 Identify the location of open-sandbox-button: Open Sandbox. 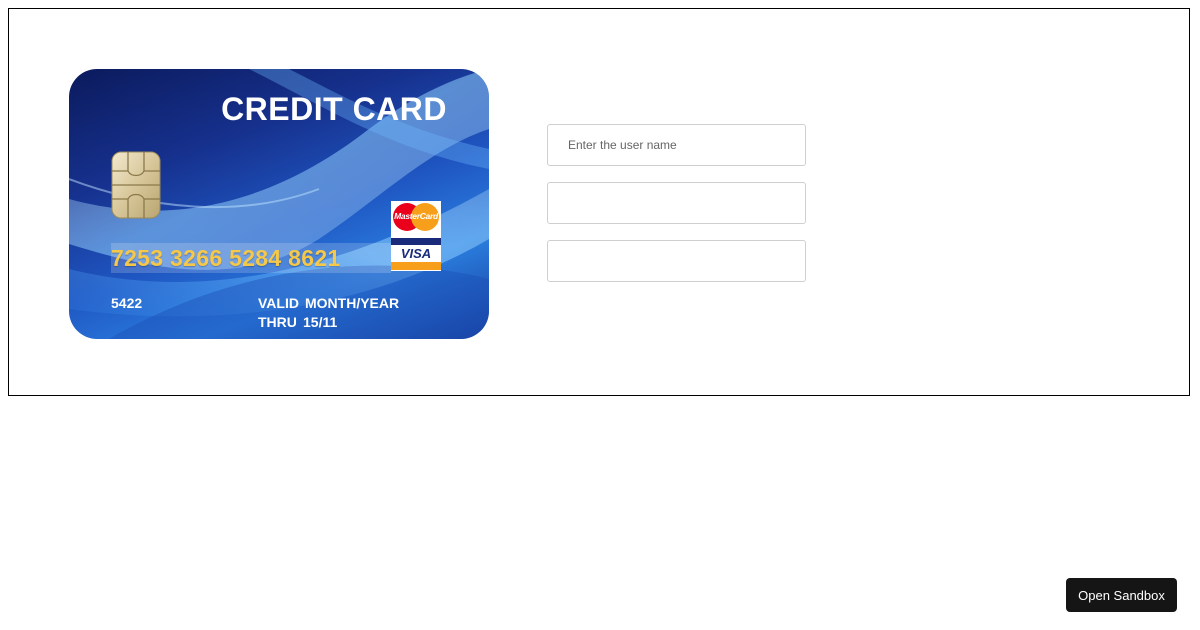
(1121, 595).